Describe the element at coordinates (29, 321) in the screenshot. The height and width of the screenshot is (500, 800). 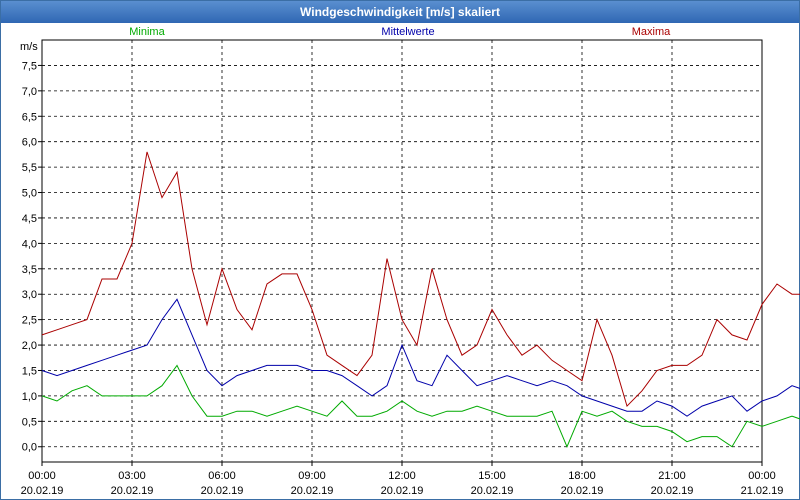
I see `y-tick-label: 2,5` at that location.